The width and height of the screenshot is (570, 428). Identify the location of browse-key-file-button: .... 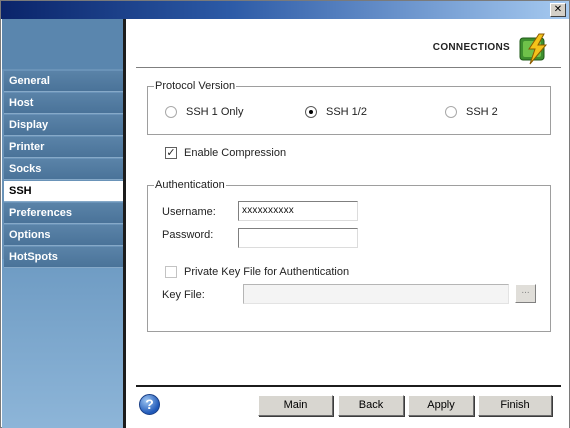
(525, 293).